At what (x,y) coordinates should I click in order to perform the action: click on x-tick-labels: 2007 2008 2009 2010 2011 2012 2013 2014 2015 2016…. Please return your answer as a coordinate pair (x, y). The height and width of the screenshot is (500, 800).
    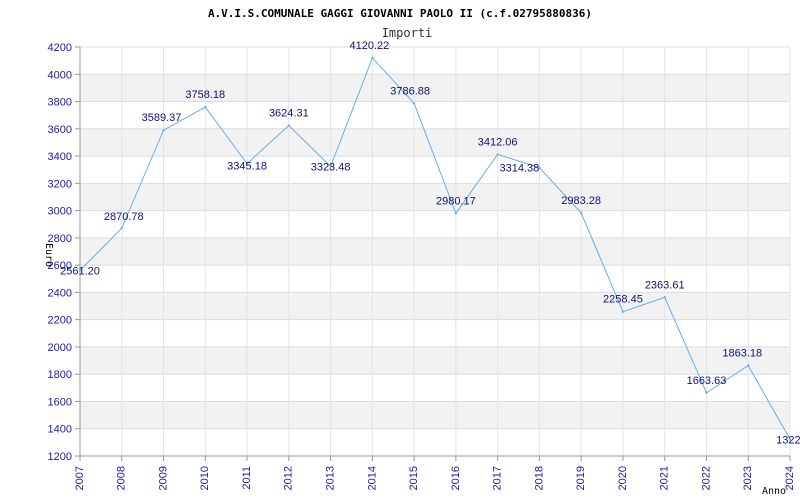
    Looking at the image, I should click on (435, 478).